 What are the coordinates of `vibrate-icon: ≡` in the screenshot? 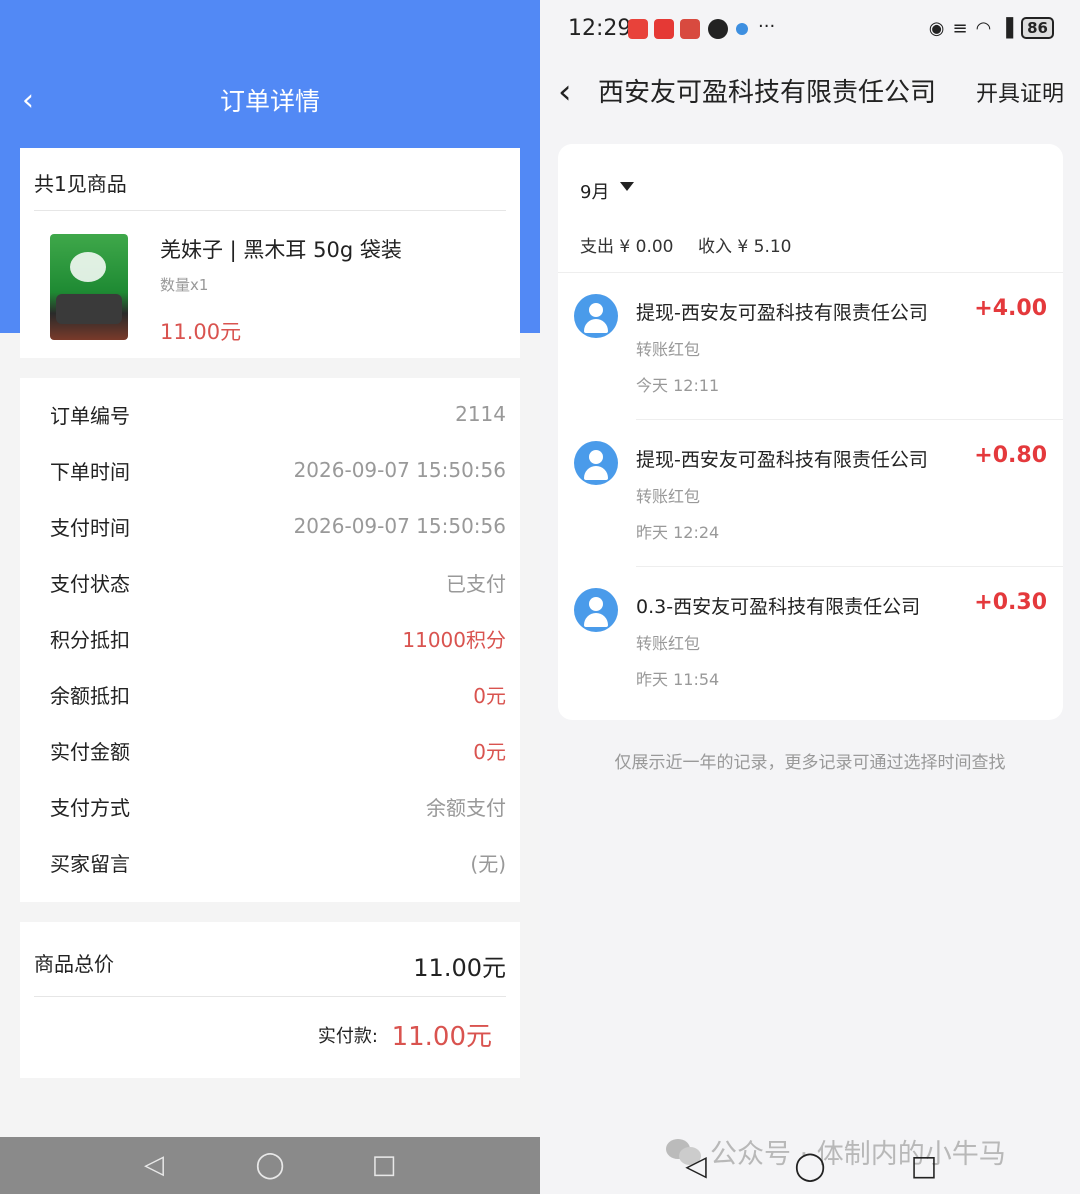 It's located at (960, 28).